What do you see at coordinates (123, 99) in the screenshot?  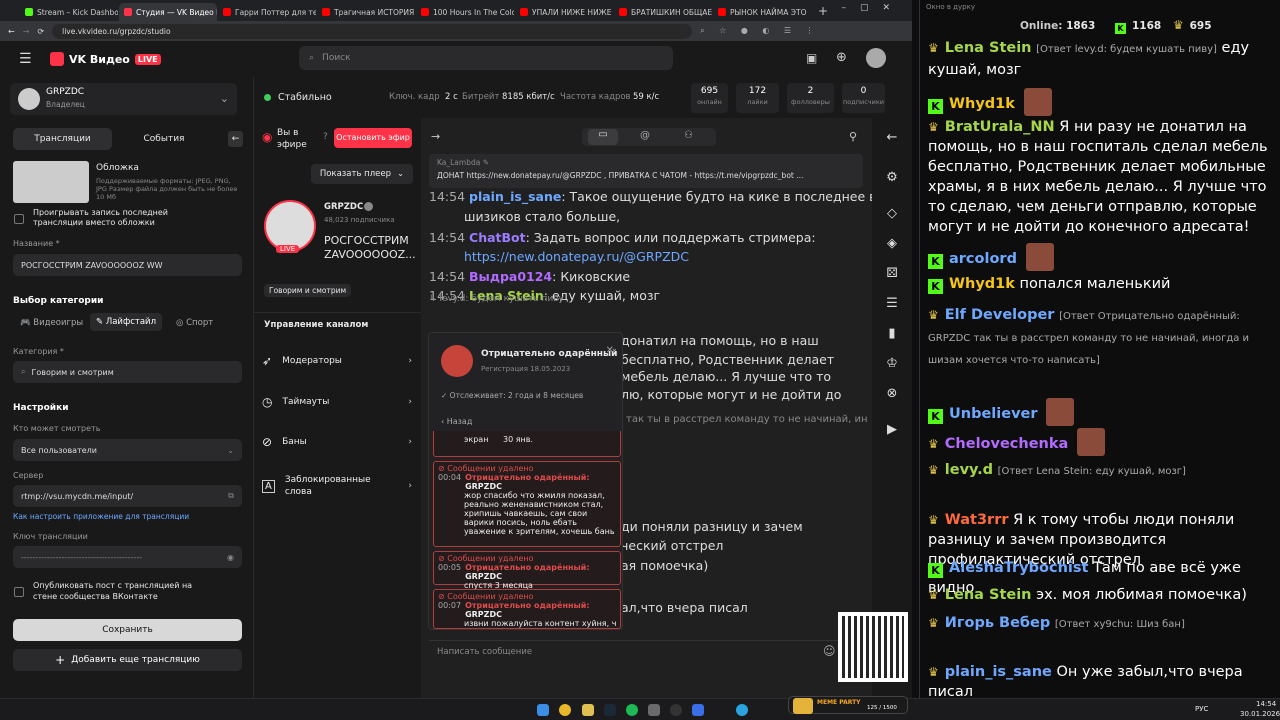 I see `owner-card: GRPZDC Владелец ⌄` at bounding box center [123, 99].